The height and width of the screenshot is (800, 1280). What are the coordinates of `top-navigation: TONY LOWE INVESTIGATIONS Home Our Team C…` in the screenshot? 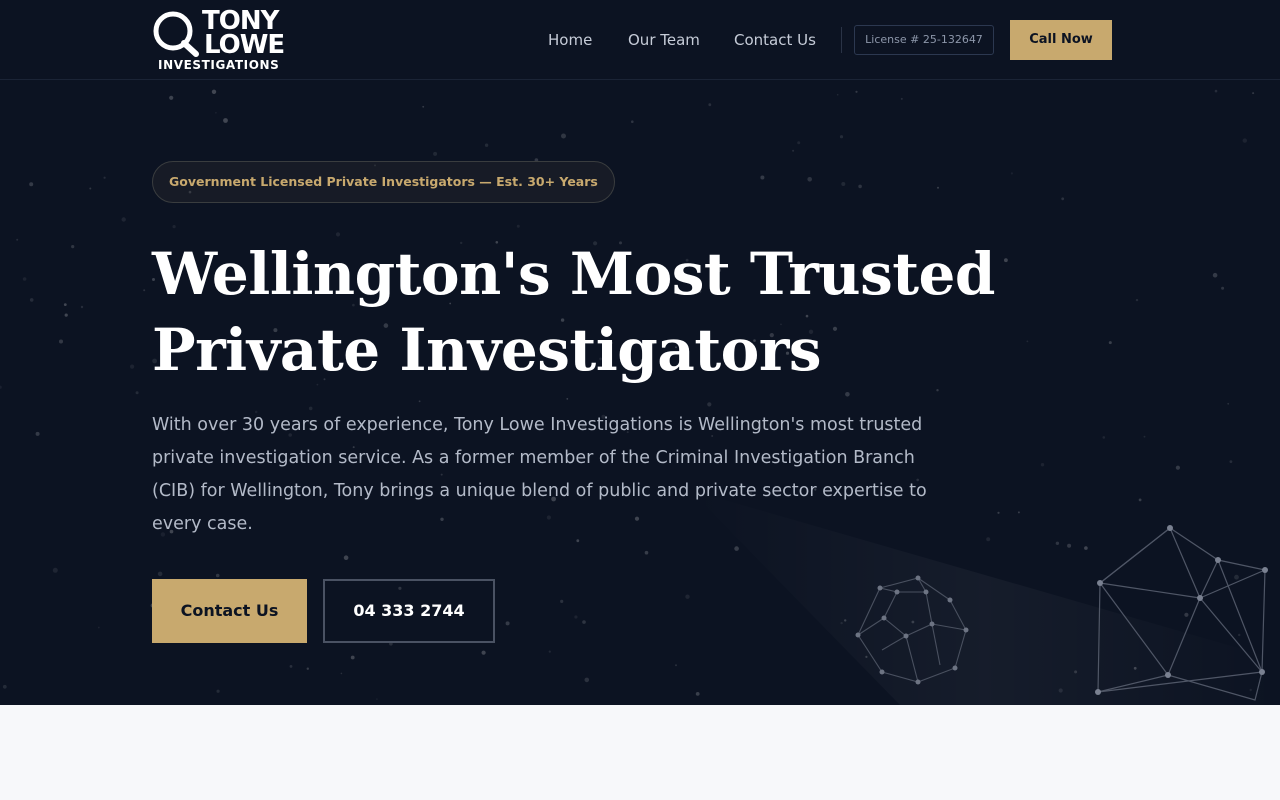 It's located at (640, 40).